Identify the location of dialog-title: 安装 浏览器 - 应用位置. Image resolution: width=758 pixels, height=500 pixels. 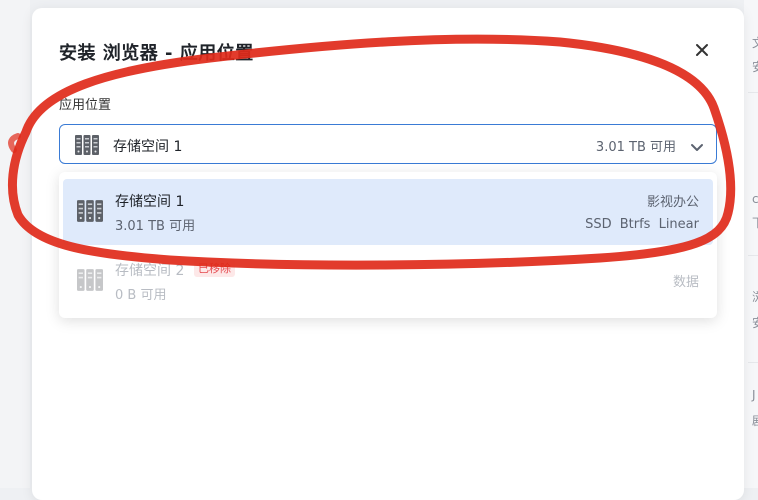
(156, 53).